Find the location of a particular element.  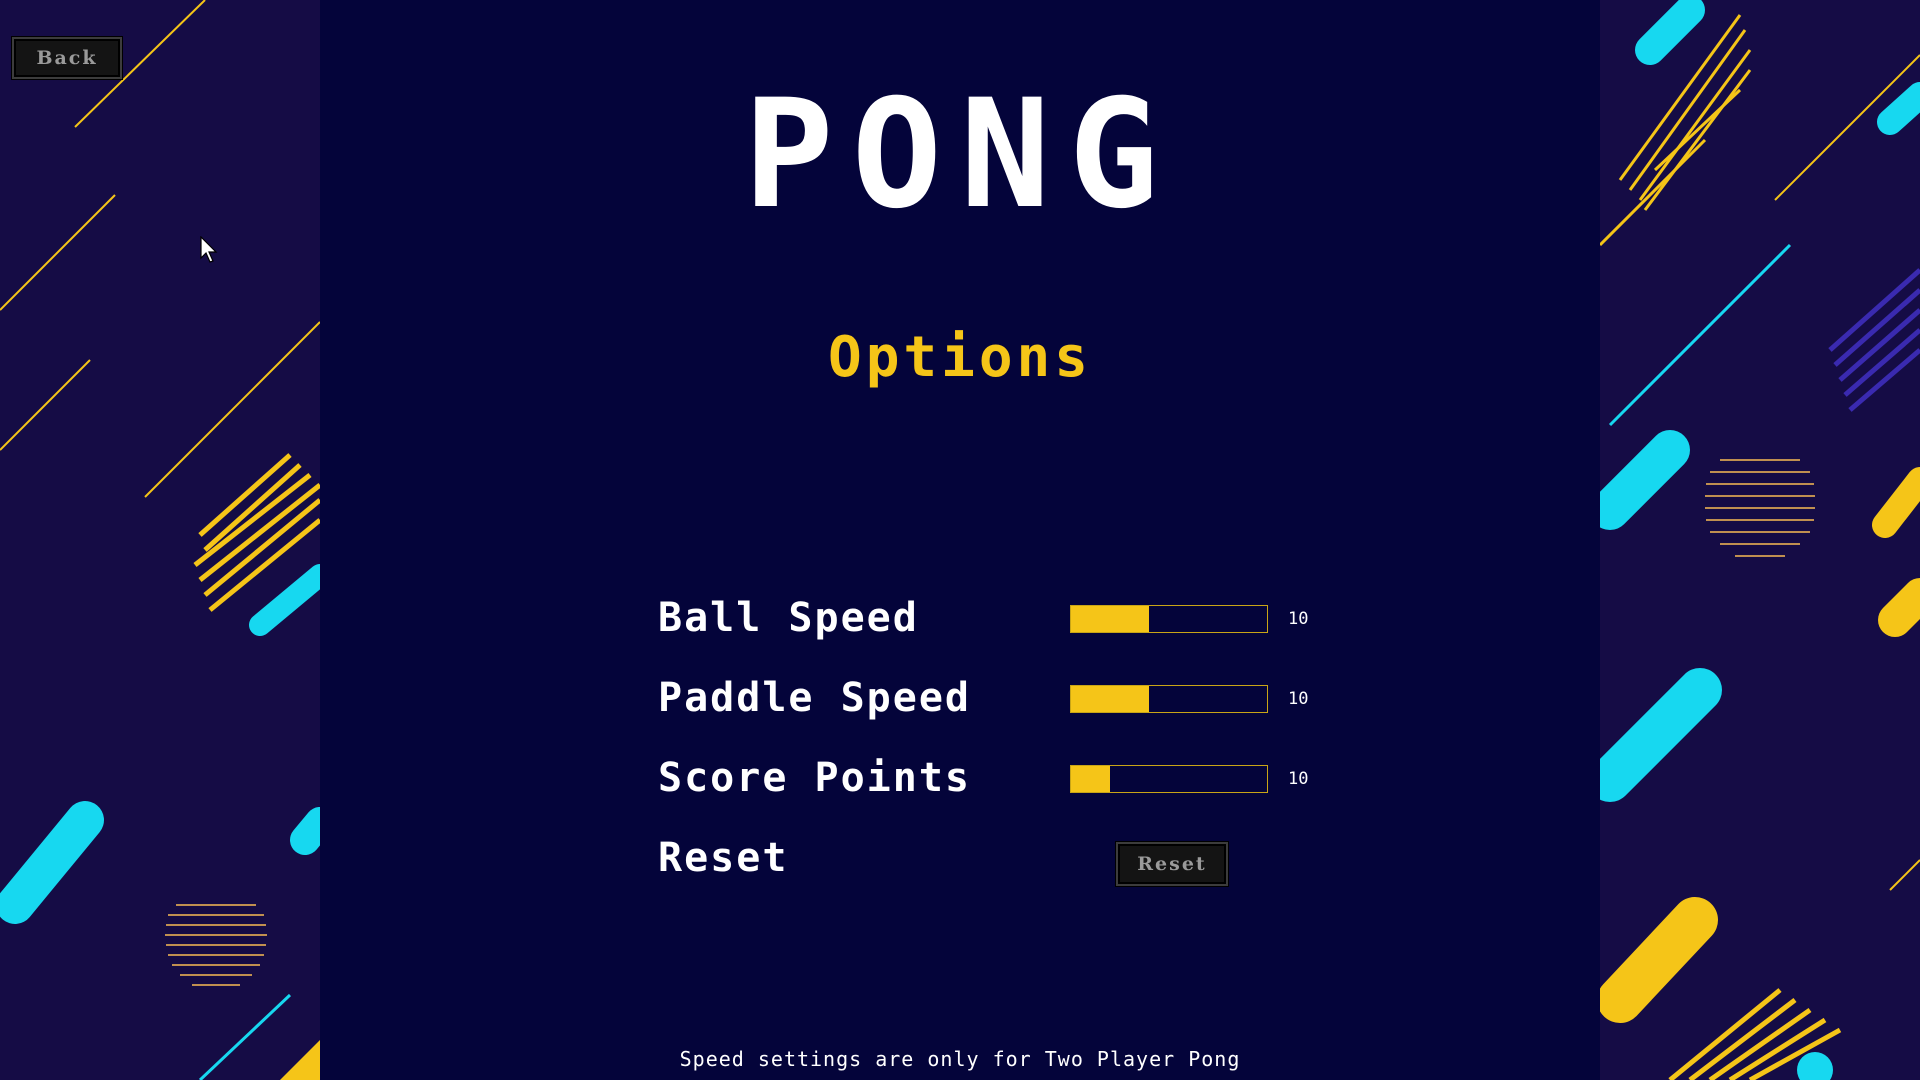

score-points-label: Score Points is located at coordinates (814, 778).